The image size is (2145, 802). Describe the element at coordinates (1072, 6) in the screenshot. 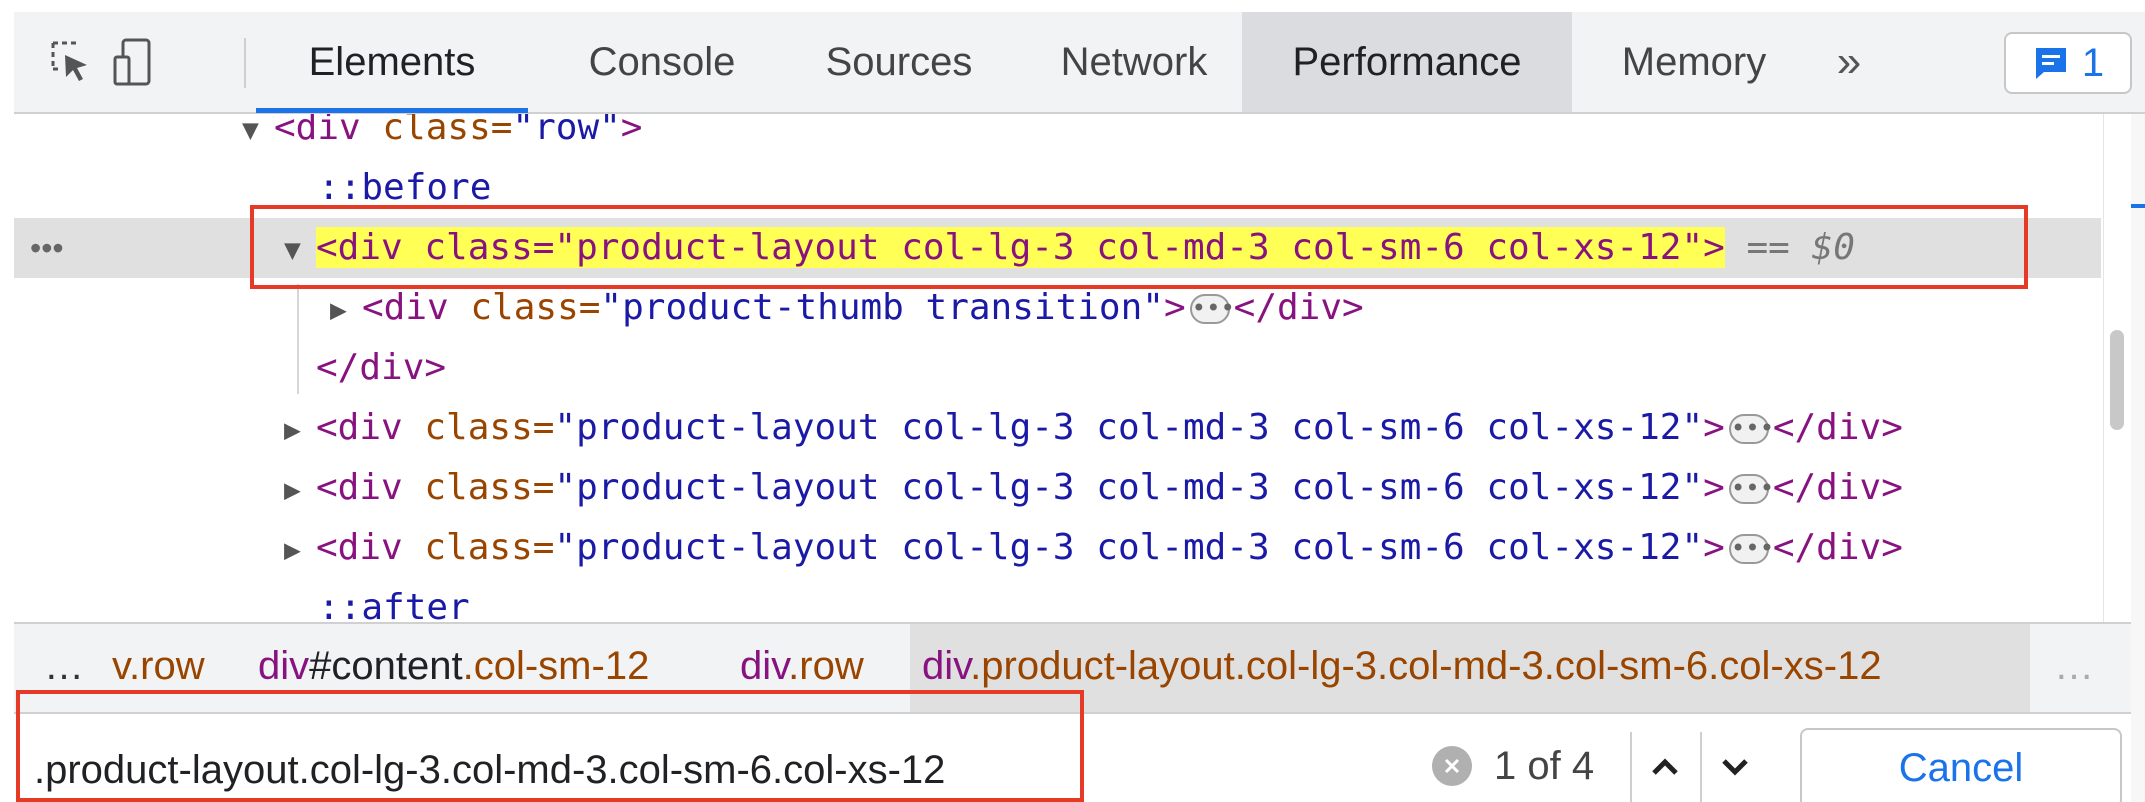

I see `top-strip` at that location.